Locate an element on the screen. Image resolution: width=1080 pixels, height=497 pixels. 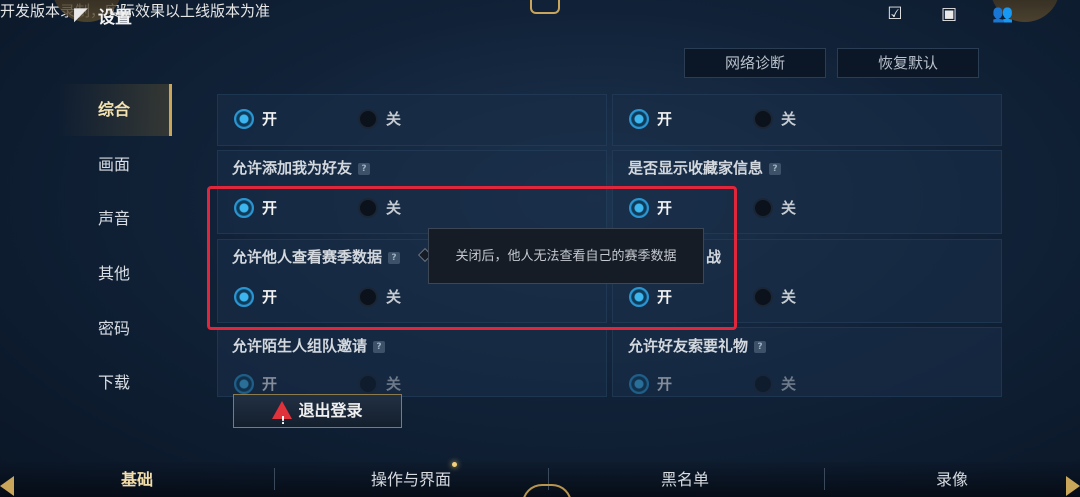
setting-label-allow-add-friend: 允许添加我为好友? is located at coordinates (301, 167).